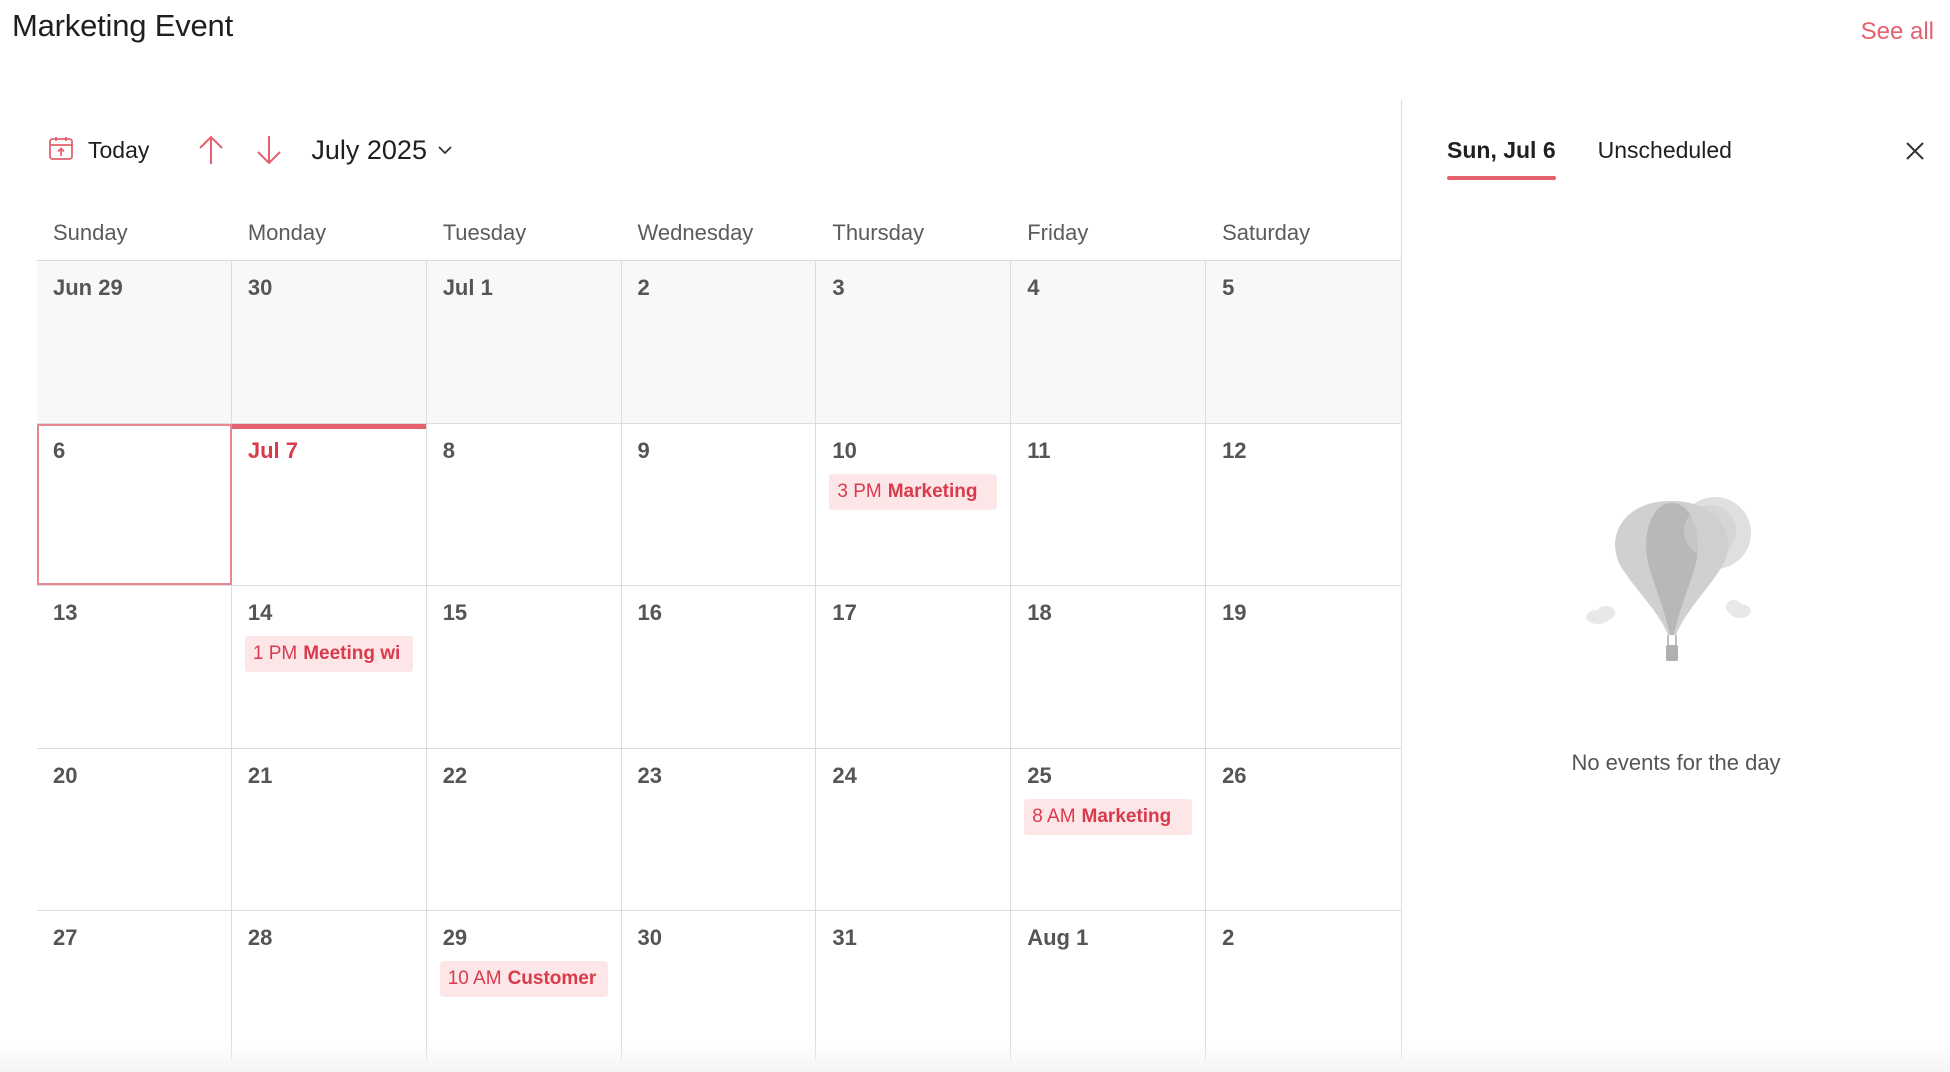  Describe the element at coordinates (455, 612) in the screenshot. I see `day-number: 15` at that location.